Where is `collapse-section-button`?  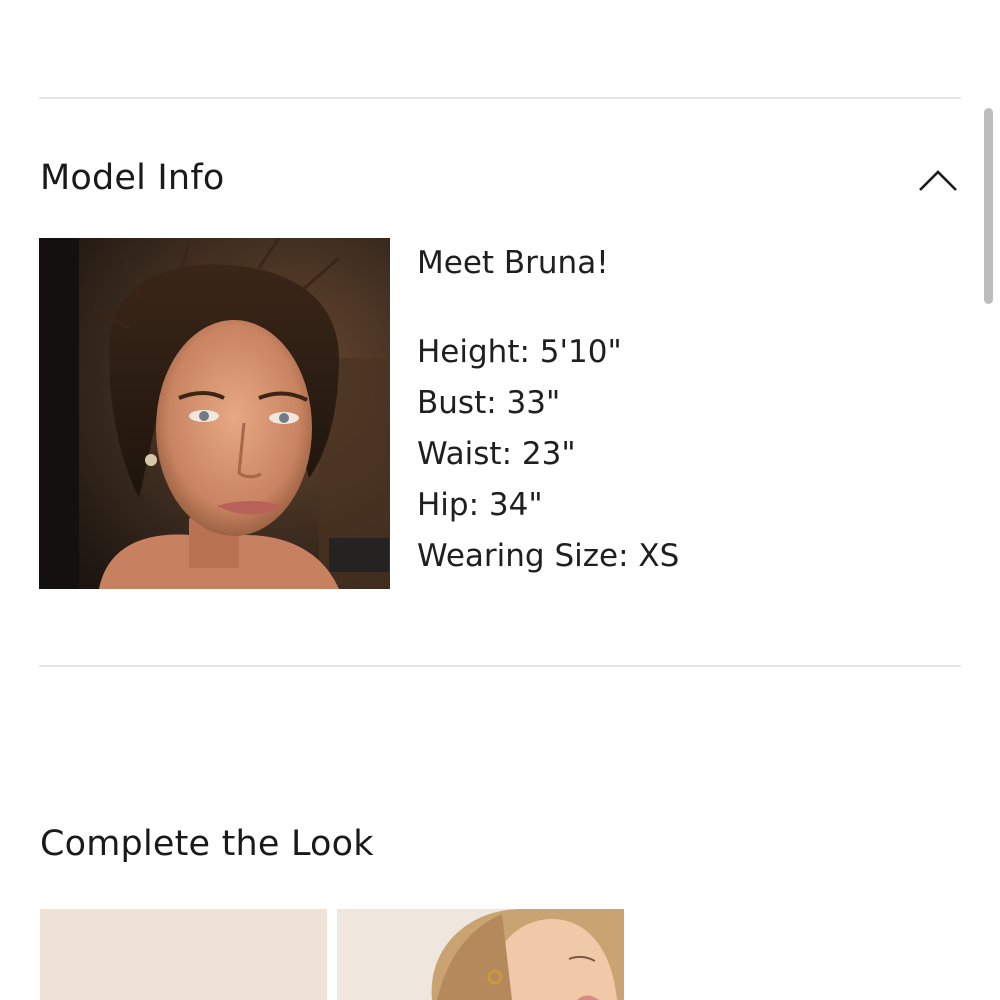 collapse-section-button is located at coordinates (938, 180).